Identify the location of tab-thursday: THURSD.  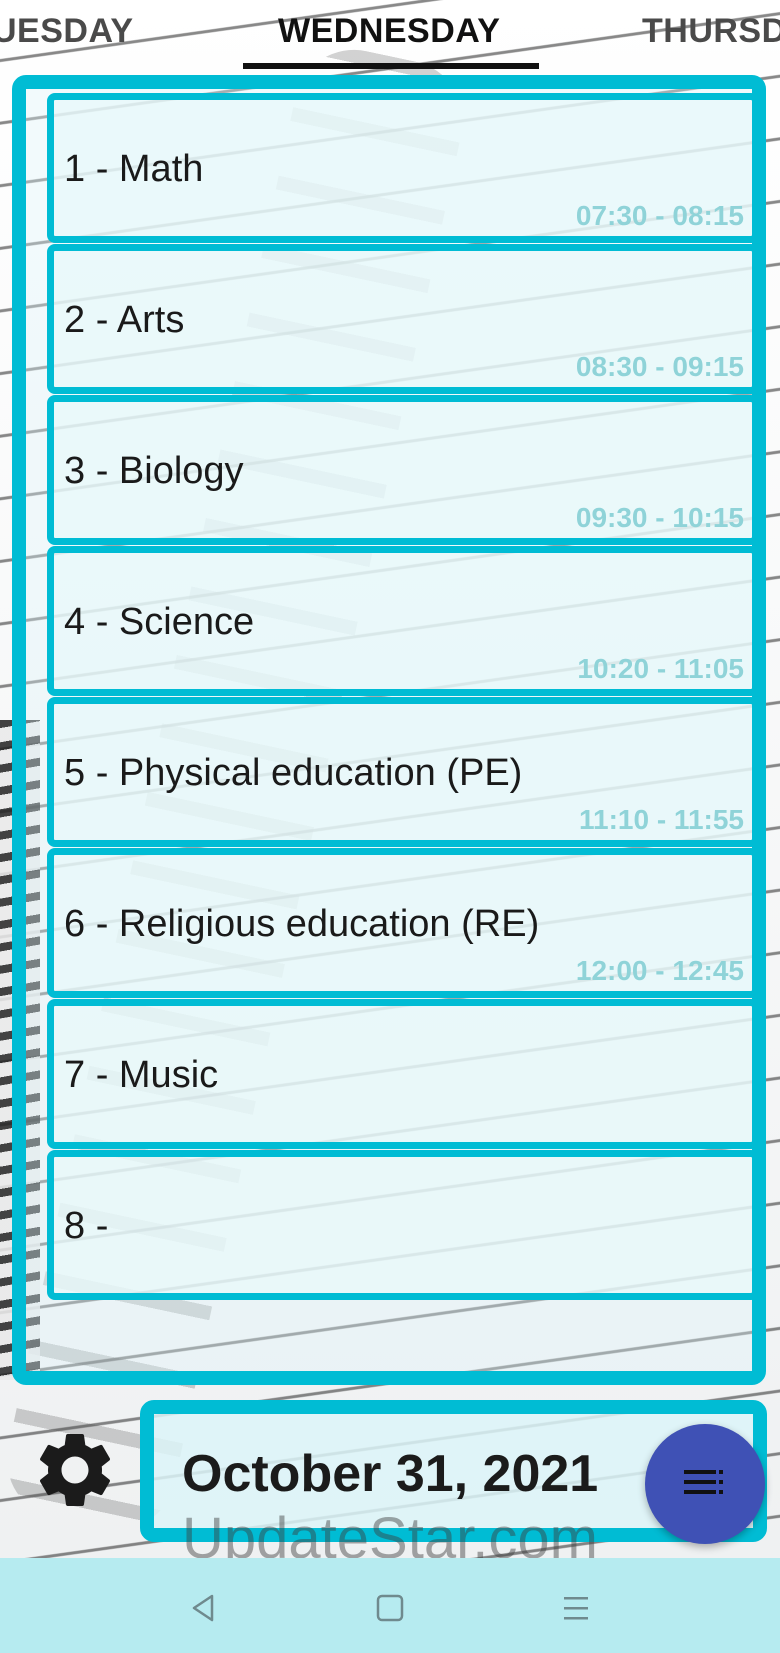
(711, 31).